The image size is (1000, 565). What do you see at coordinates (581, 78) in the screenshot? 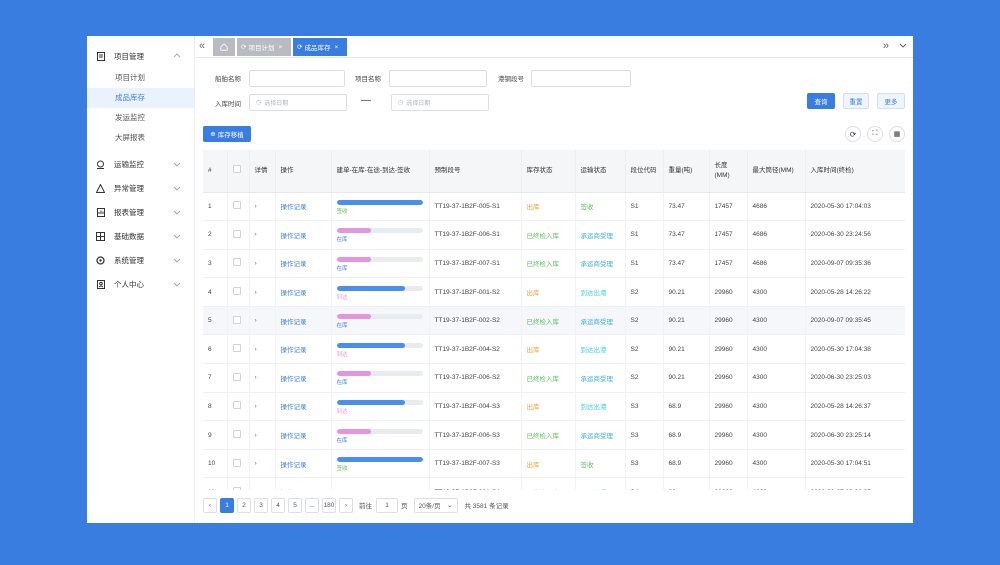
I see `segment-no-input` at bounding box center [581, 78].